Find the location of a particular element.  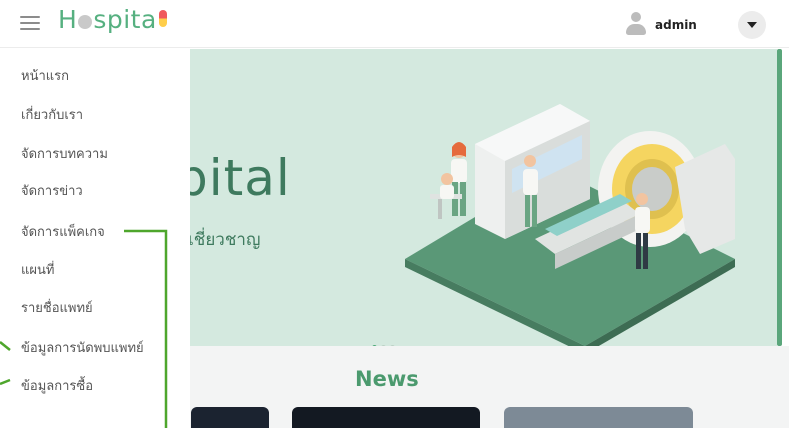

scrollbar is located at coordinates (779, 197).